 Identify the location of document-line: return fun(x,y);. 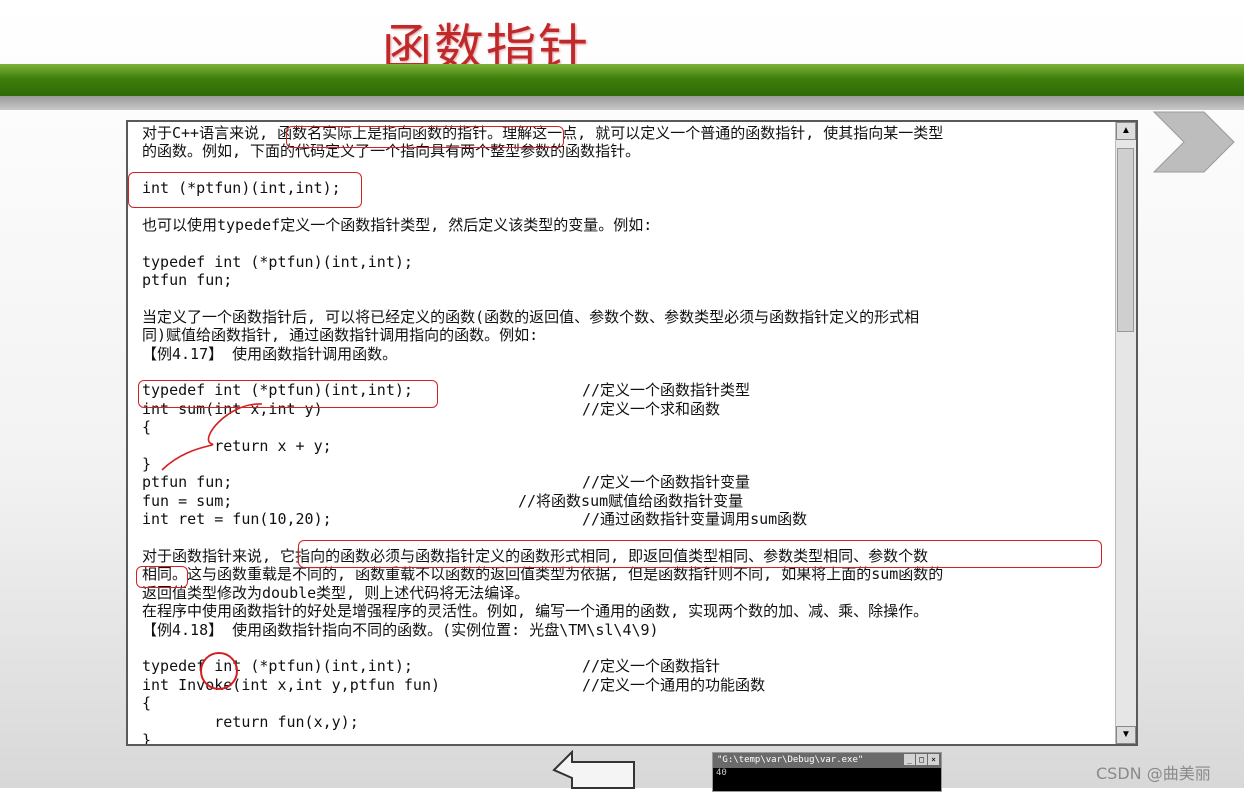
(629, 722).